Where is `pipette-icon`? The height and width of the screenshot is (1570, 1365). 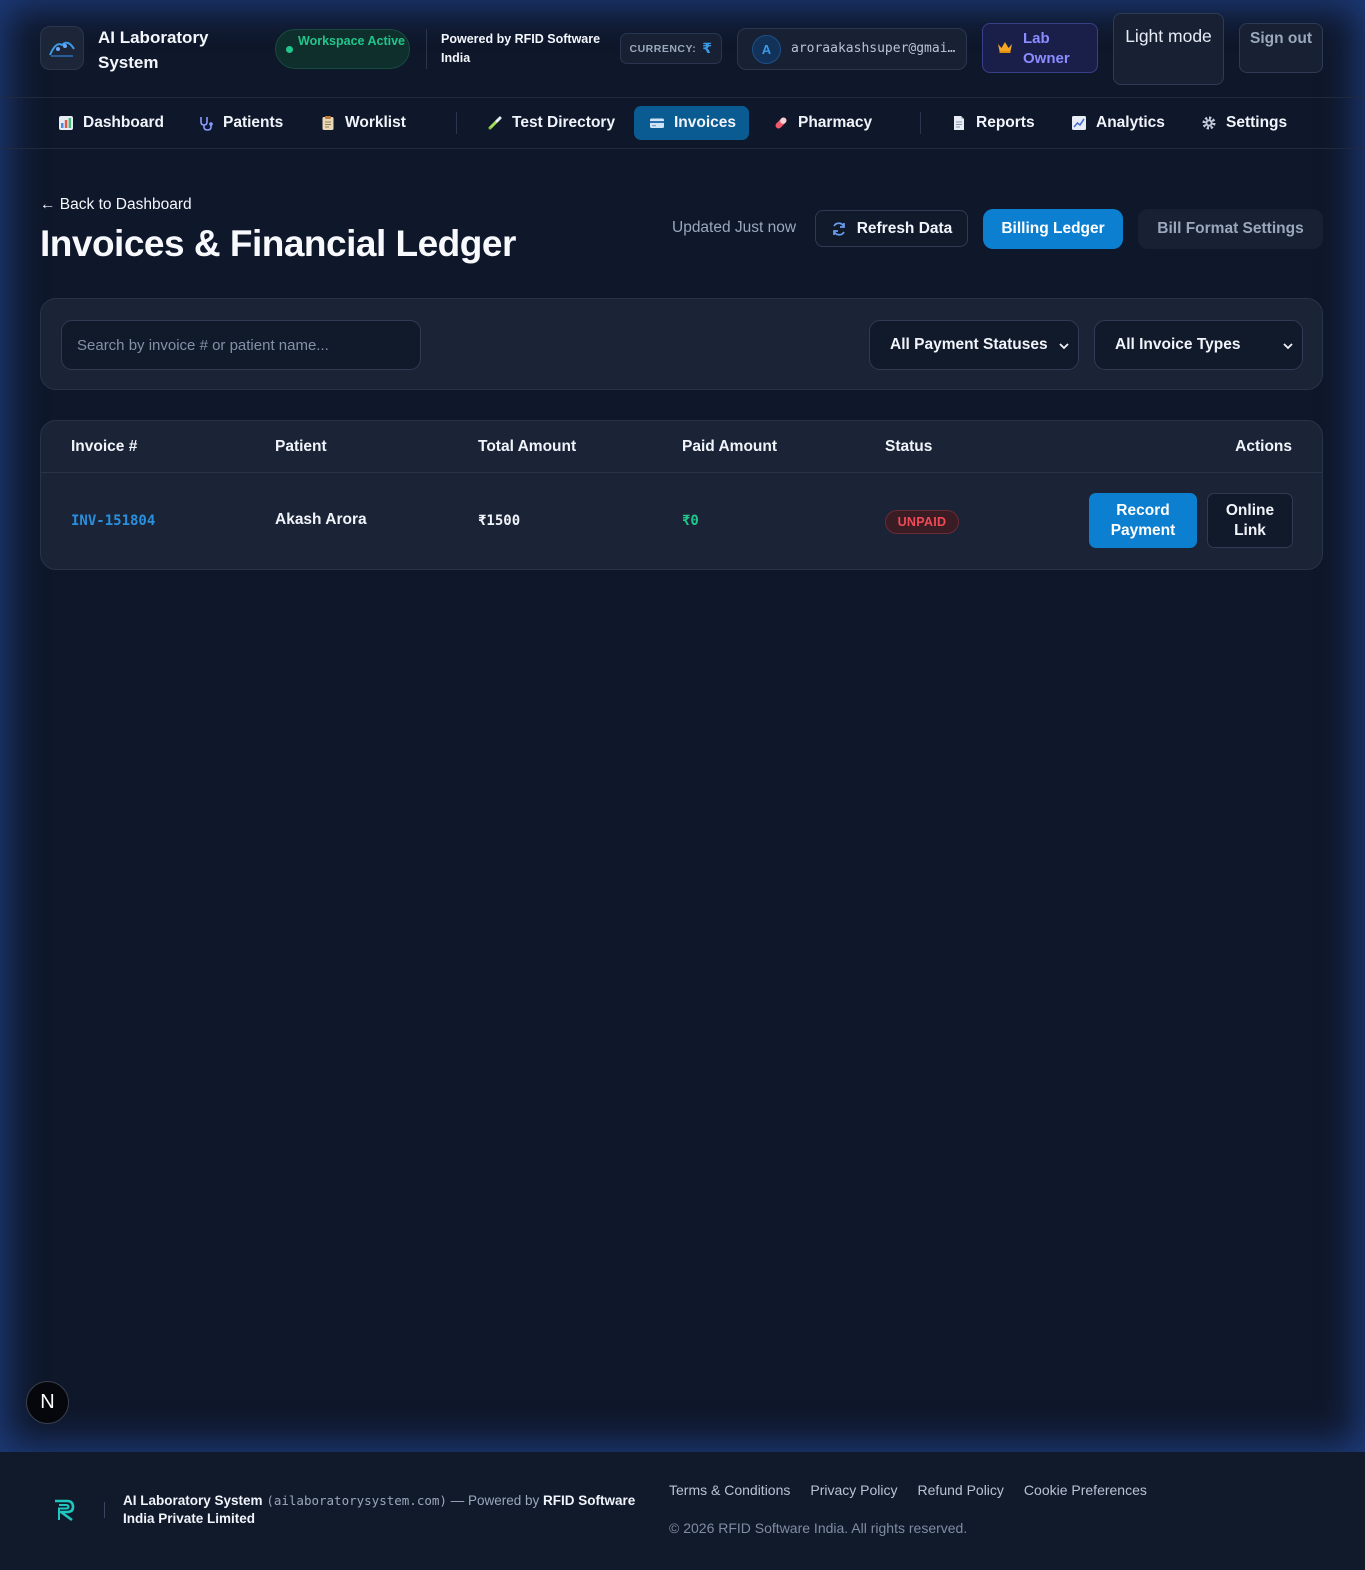
pipette-icon is located at coordinates (495, 123).